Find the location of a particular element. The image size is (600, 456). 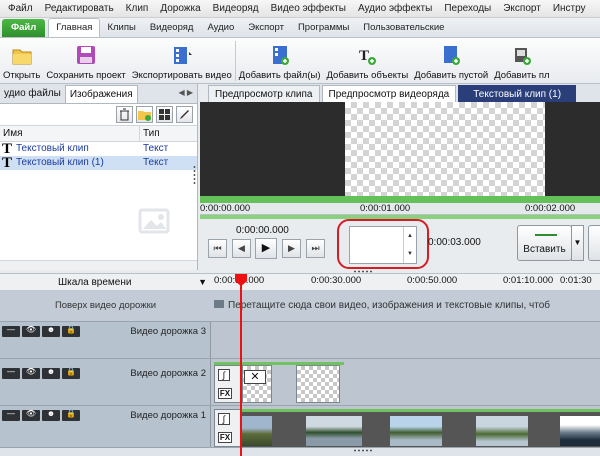

add-folder-icon is located at coordinates (144, 114).